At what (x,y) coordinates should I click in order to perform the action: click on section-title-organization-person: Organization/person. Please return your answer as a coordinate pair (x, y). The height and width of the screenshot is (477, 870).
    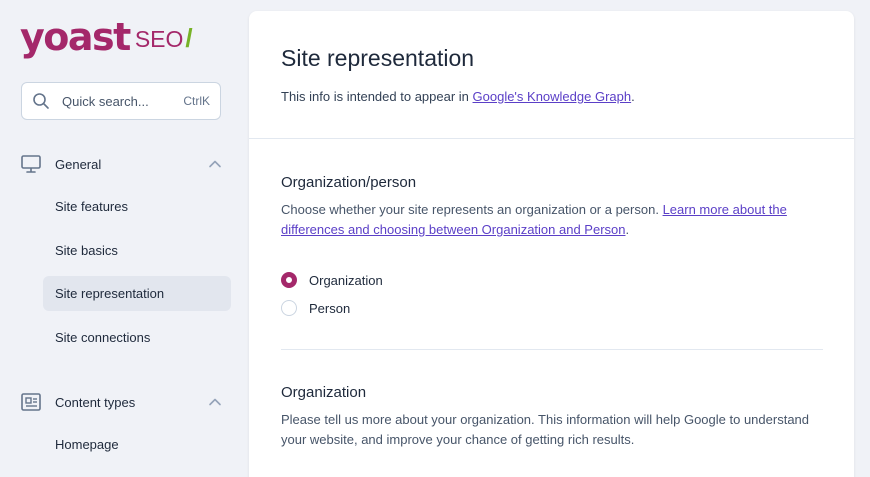
    Looking at the image, I should click on (349, 182).